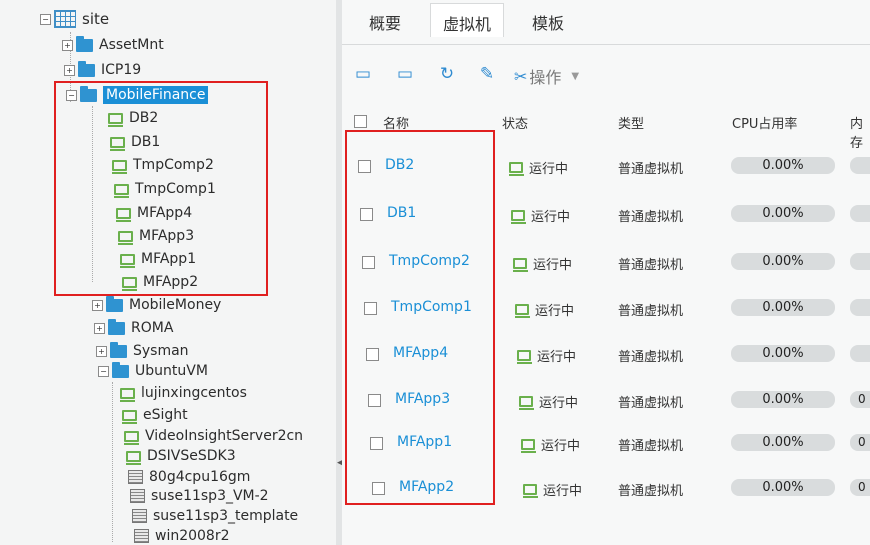 The width and height of the screenshot is (870, 545). What do you see at coordinates (171, 371) in the screenshot?
I see `tree-folder-label: UbuntuVM` at bounding box center [171, 371].